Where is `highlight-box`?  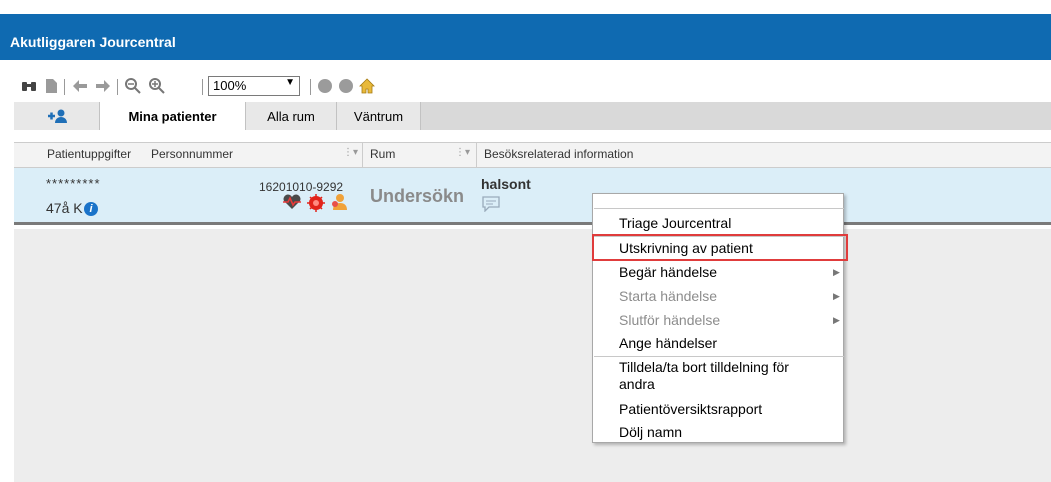
highlight-box is located at coordinates (720, 247).